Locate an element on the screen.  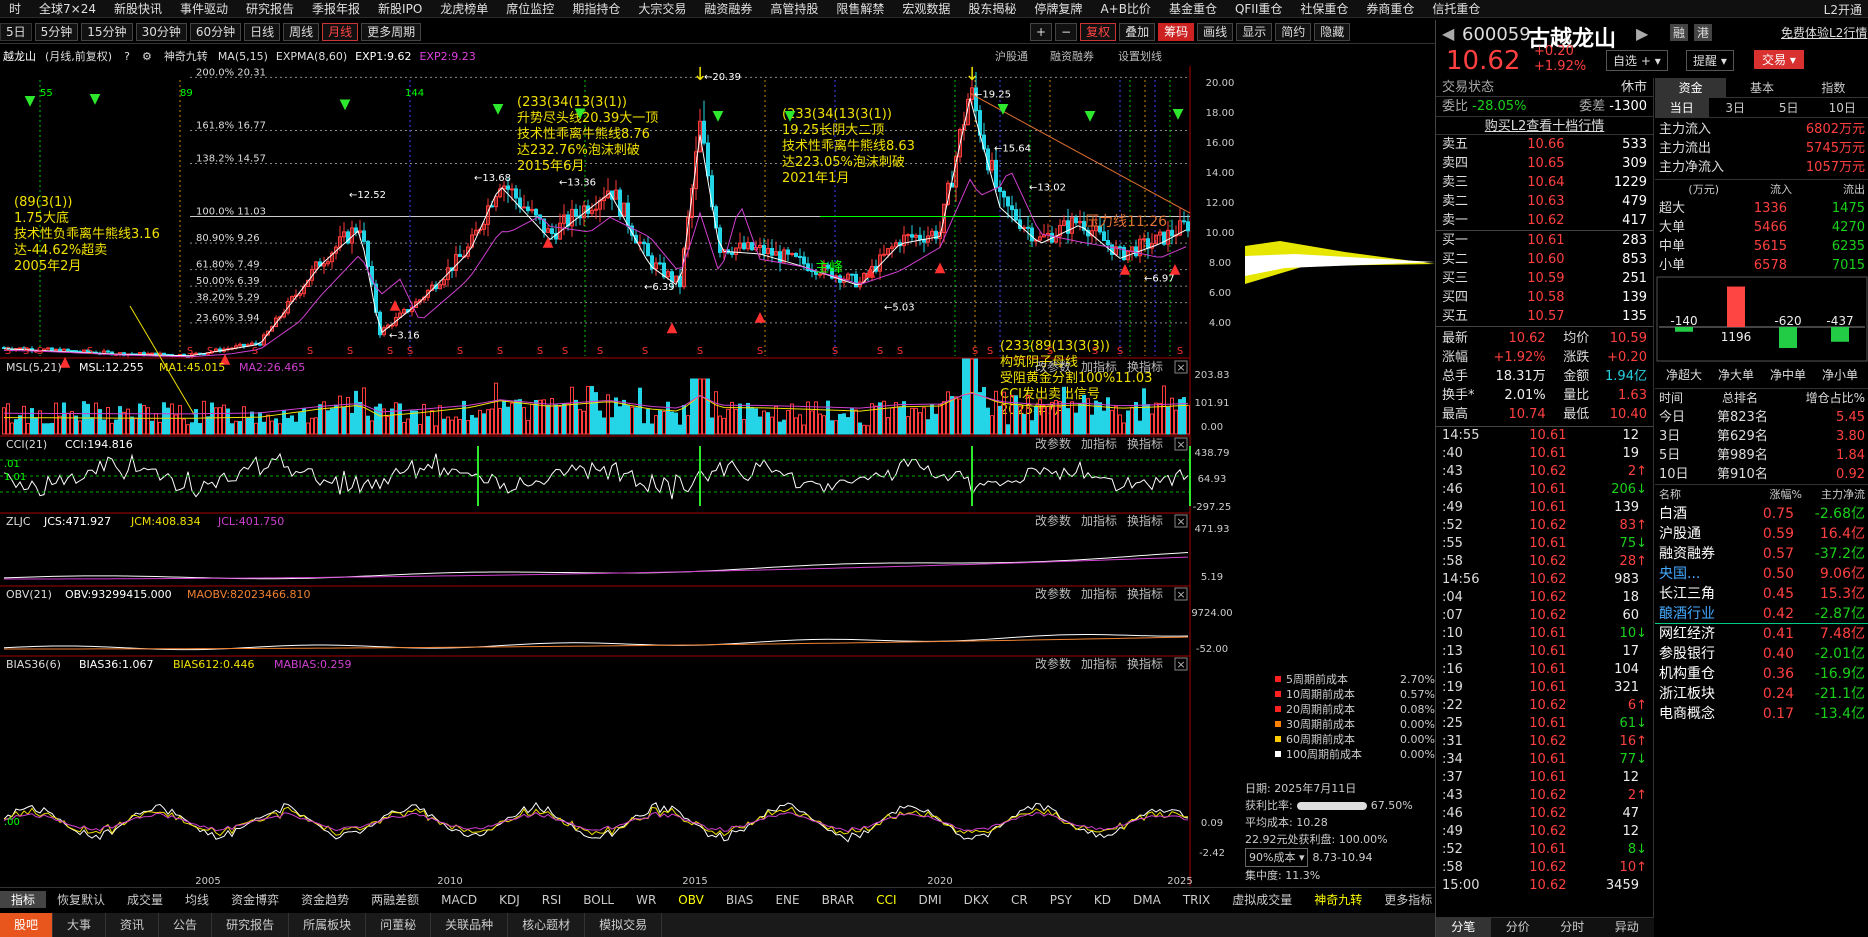
indicator-tab-15: BRAR is located at coordinates (838, 900).